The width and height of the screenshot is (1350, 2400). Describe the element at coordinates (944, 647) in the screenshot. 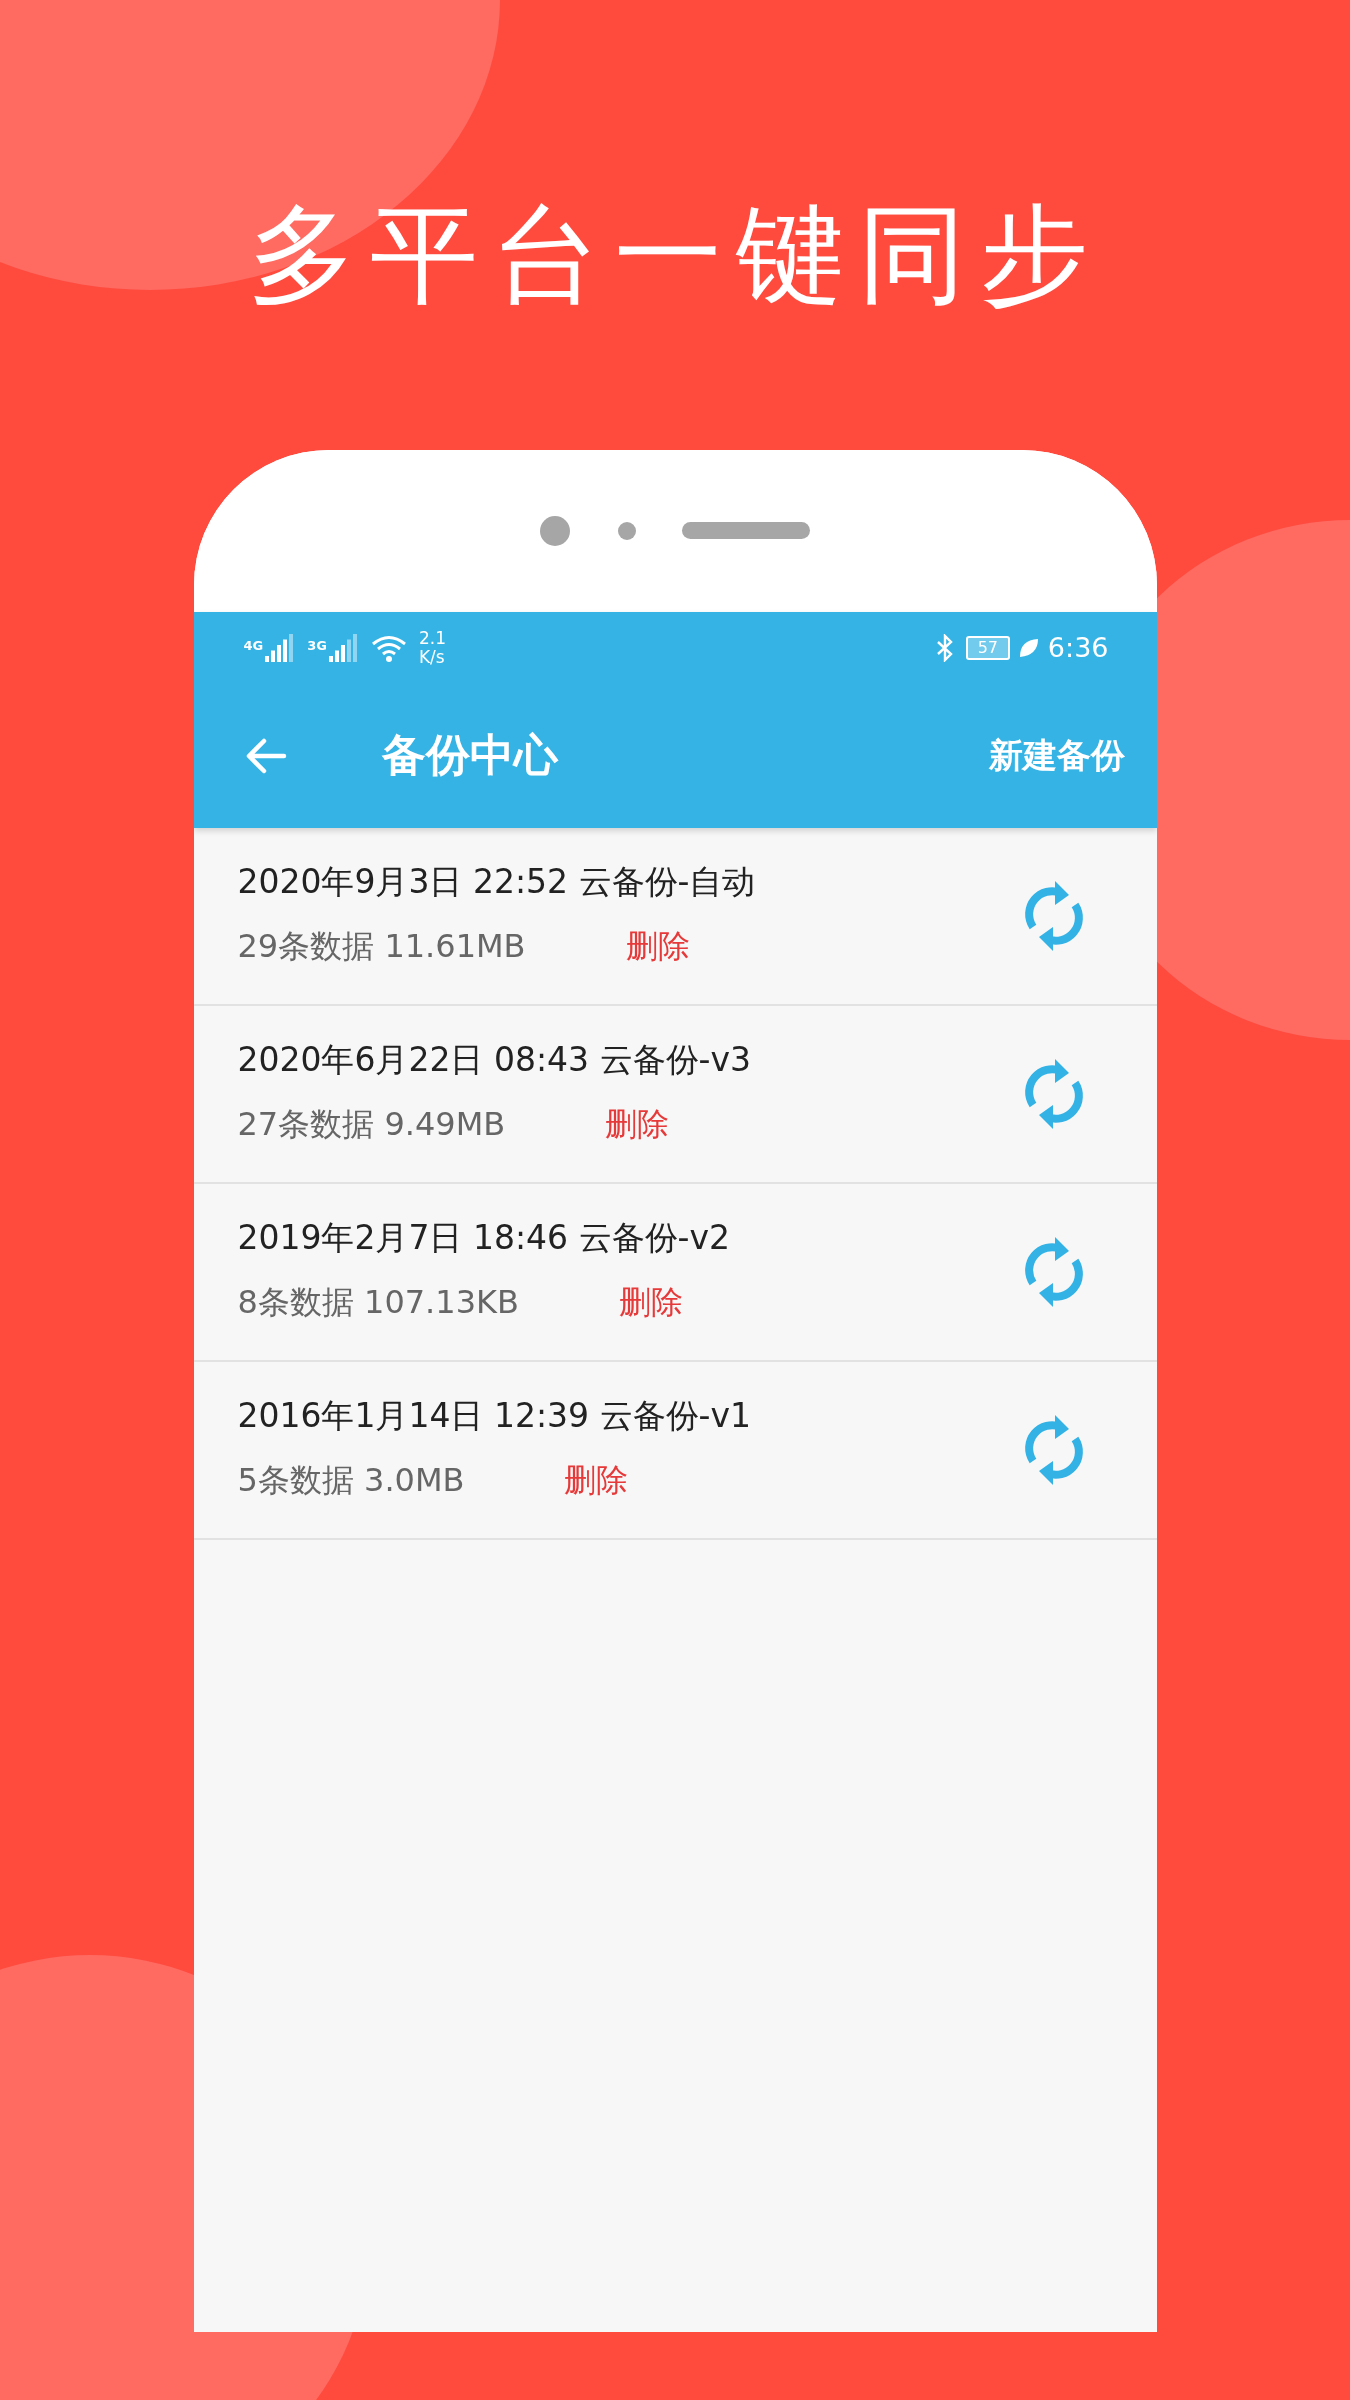

I see `bluetooth-icon` at that location.